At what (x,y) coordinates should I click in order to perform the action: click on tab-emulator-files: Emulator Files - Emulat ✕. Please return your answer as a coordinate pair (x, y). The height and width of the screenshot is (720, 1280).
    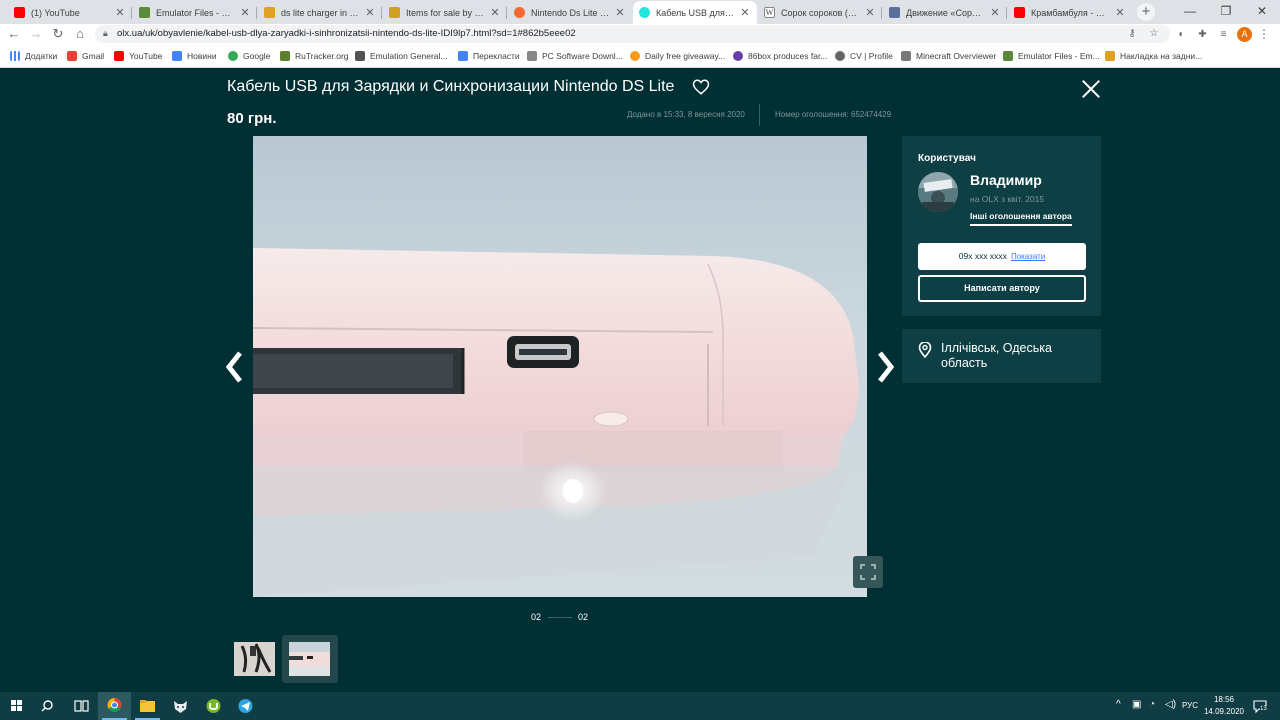
    Looking at the image, I should click on (195, 12).